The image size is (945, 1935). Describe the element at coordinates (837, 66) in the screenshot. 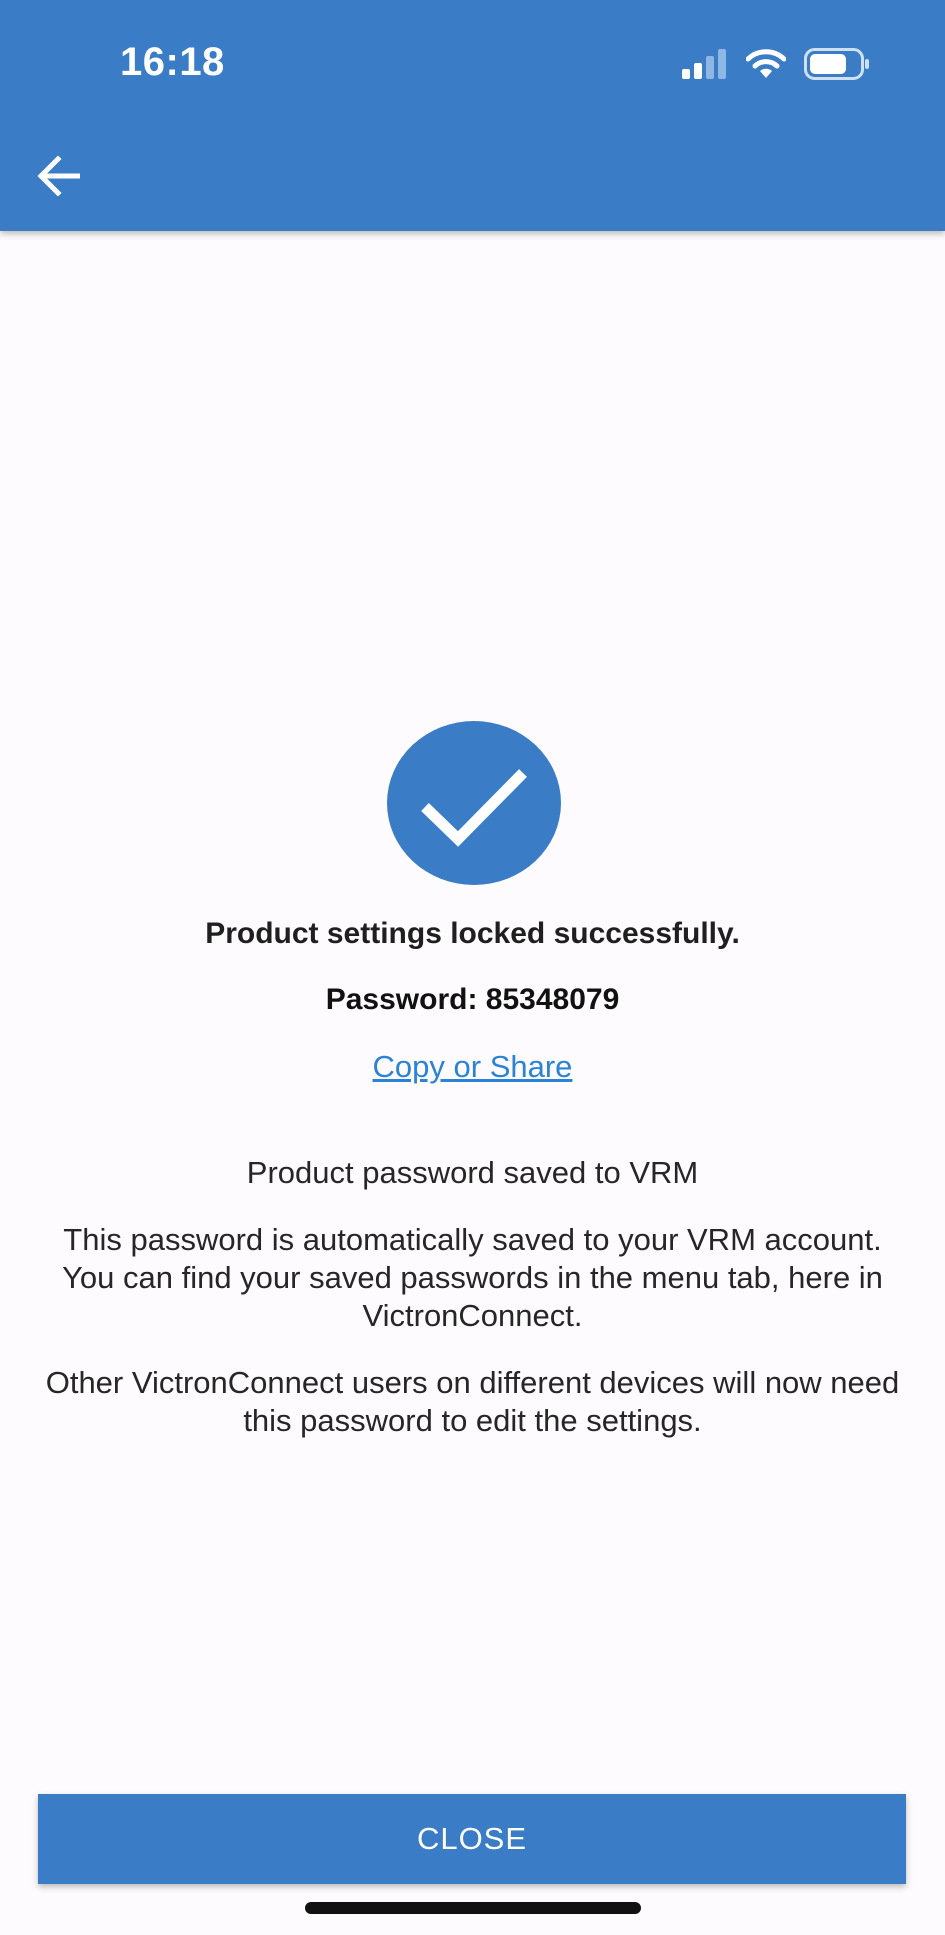

I see `battery-icon` at that location.